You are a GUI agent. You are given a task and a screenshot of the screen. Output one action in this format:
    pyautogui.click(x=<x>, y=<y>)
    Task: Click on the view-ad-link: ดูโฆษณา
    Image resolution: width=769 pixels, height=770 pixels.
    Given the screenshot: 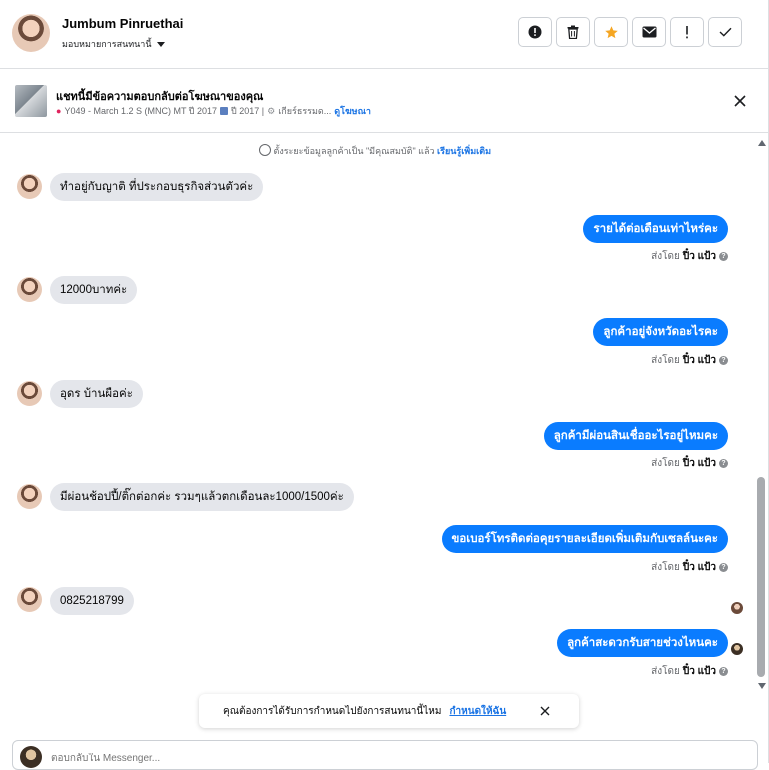 What is the action you would take?
    pyautogui.click(x=352, y=111)
    